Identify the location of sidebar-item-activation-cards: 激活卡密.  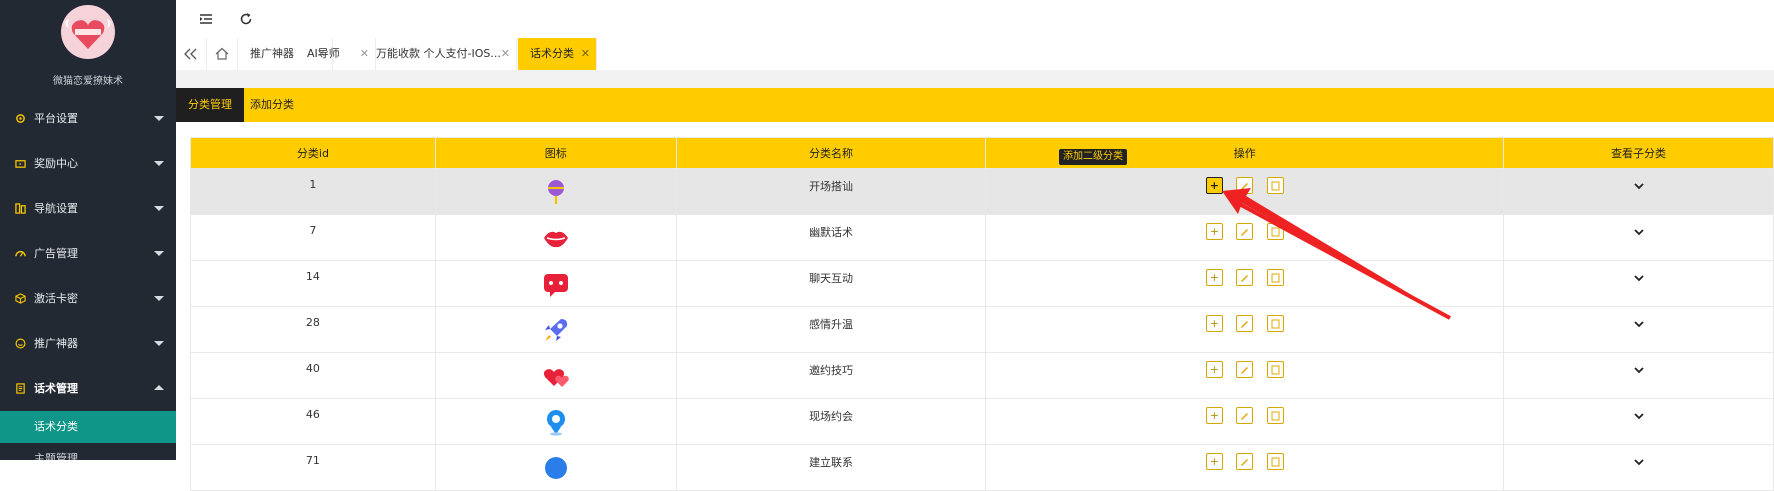
(88, 298).